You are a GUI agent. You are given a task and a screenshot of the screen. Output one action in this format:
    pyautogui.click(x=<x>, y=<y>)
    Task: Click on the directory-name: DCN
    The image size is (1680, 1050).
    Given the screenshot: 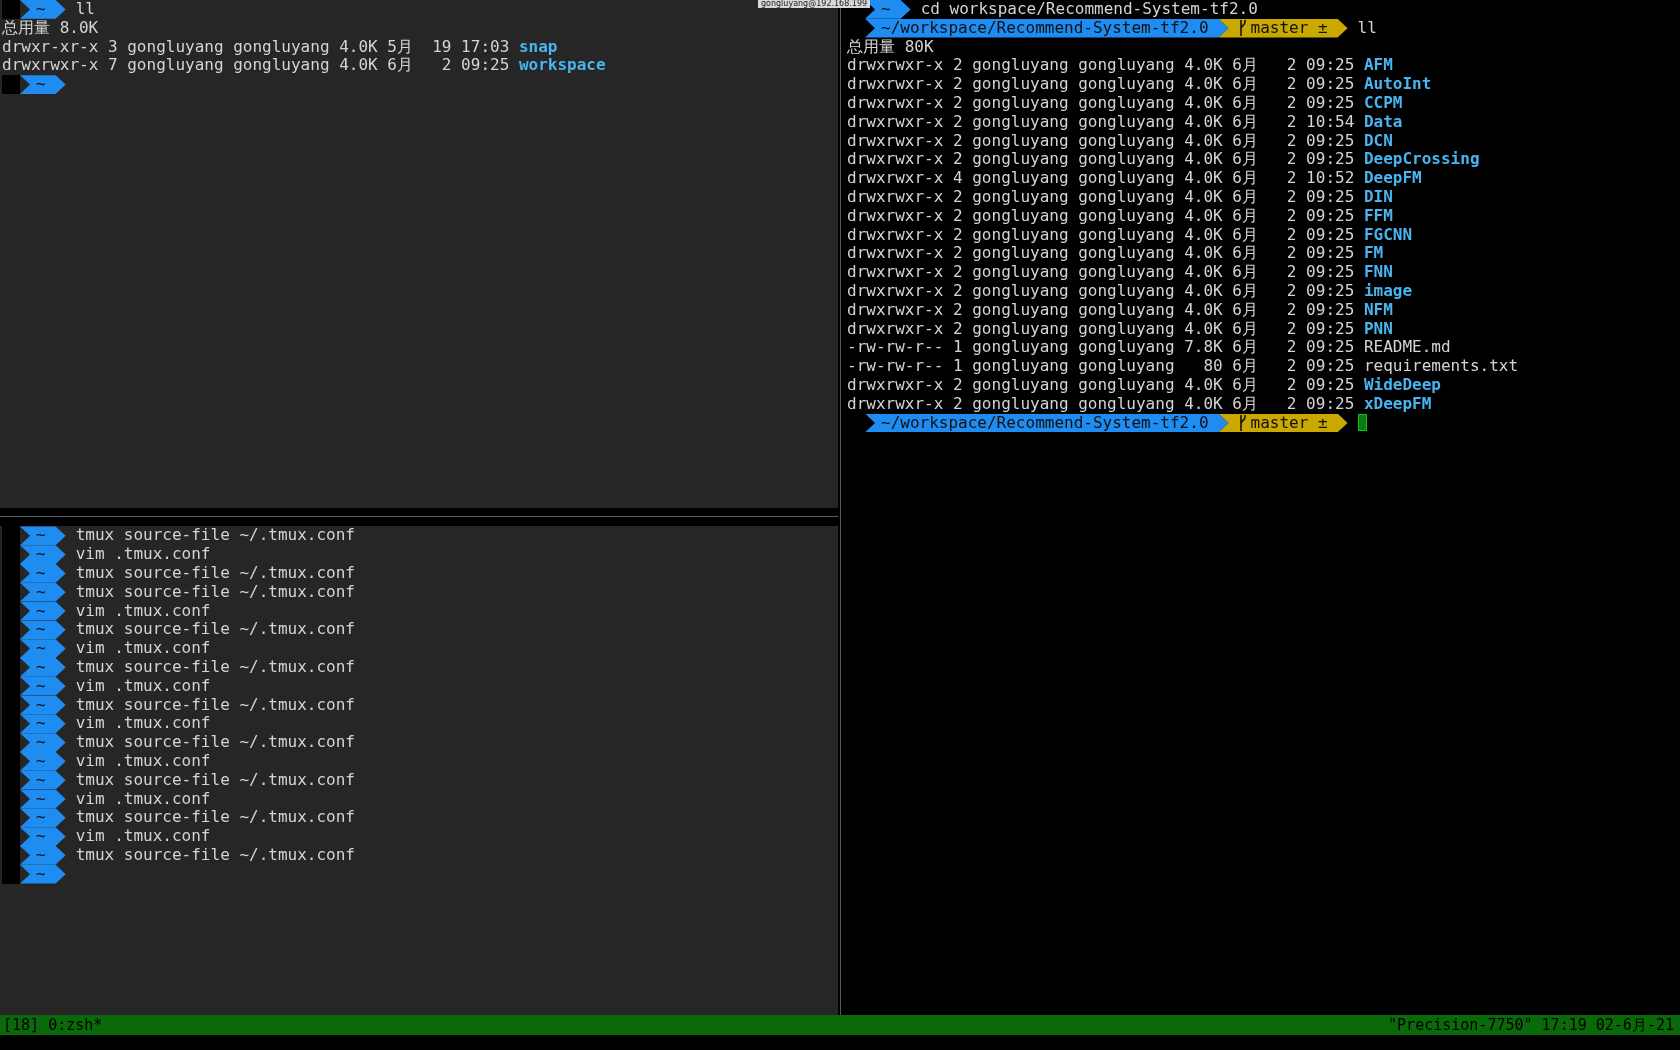 What is the action you would take?
    pyautogui.click(x=1378, y=141)
    